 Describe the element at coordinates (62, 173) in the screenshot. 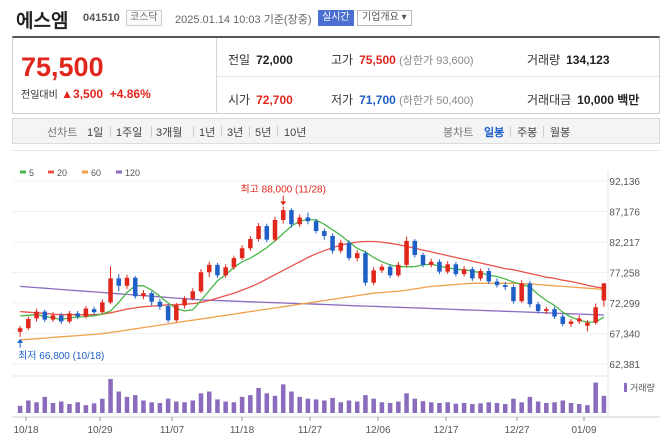

I see `legend-label-ma20: 20` at that location.